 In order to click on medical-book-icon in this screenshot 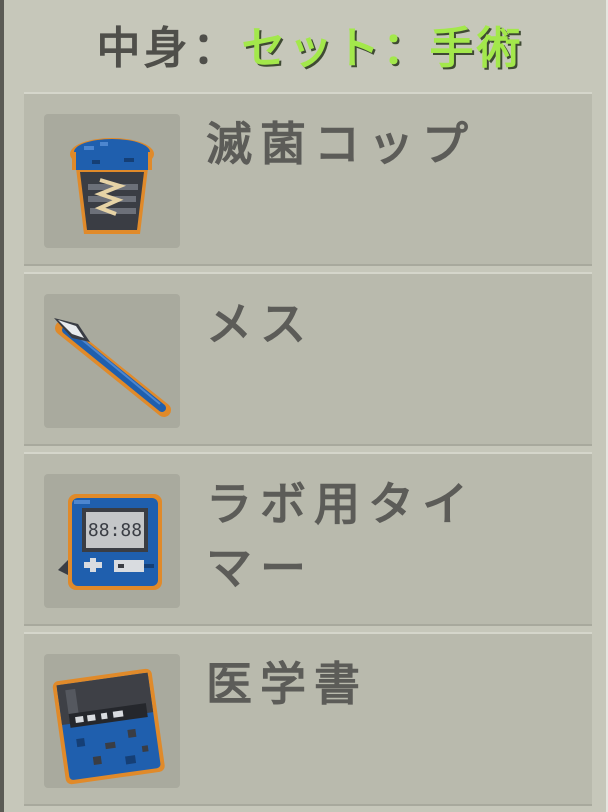, I will do `click(108, 726)`.